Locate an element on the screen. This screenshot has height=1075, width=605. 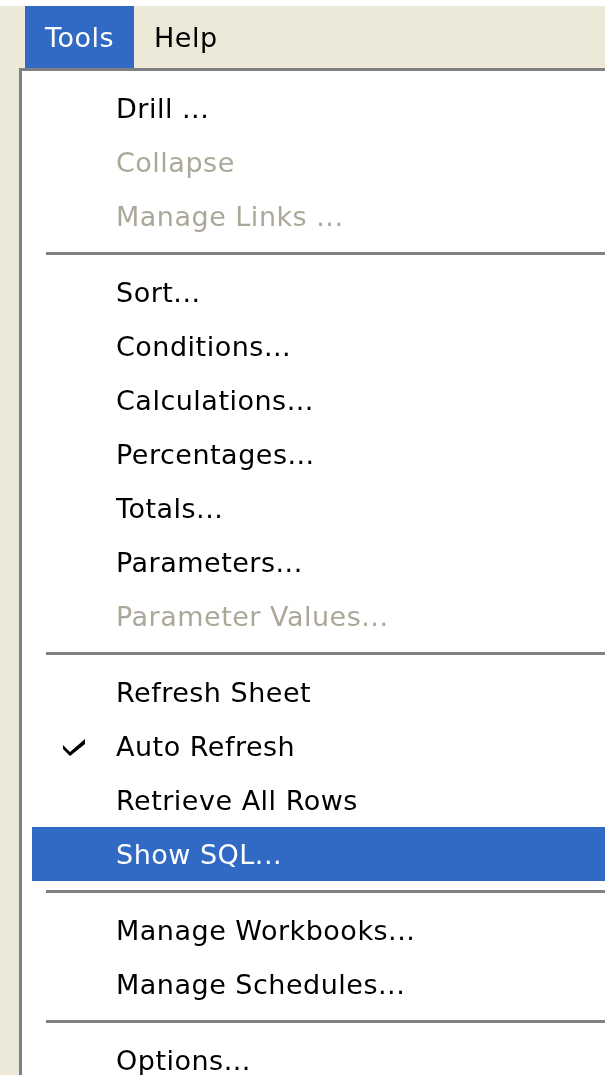
menu-bar-item: Help is located at coordinates (186, 37).